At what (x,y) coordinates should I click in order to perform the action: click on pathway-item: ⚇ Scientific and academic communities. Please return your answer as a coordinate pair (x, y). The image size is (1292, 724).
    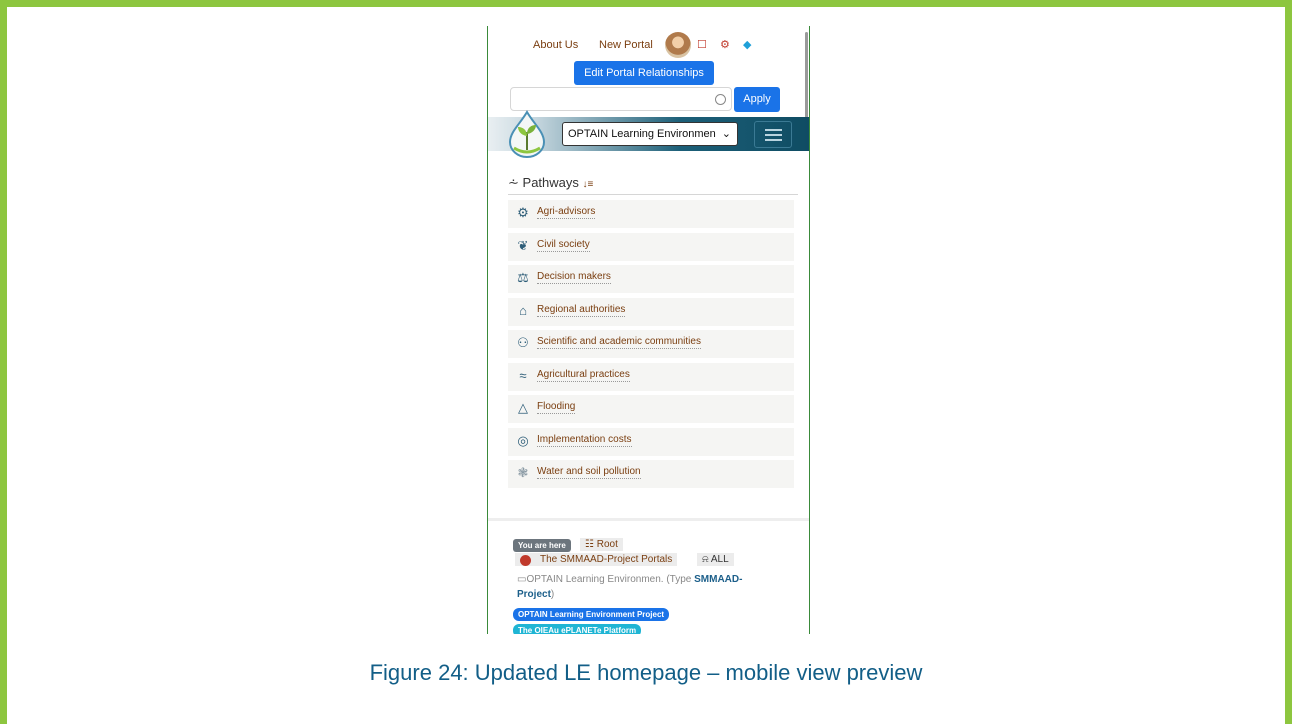
    Looking at the image, I should click on (651, 344).